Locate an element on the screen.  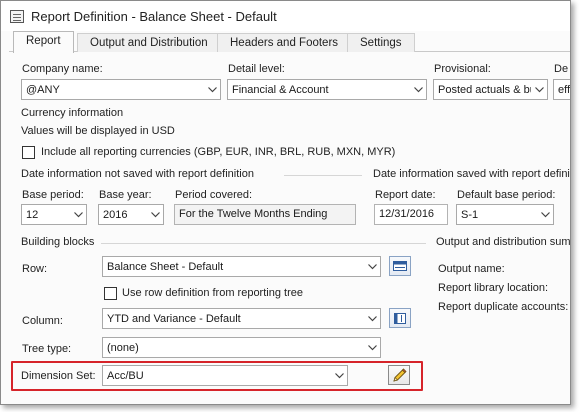
de-label: De is located at coordinates (561, 69).